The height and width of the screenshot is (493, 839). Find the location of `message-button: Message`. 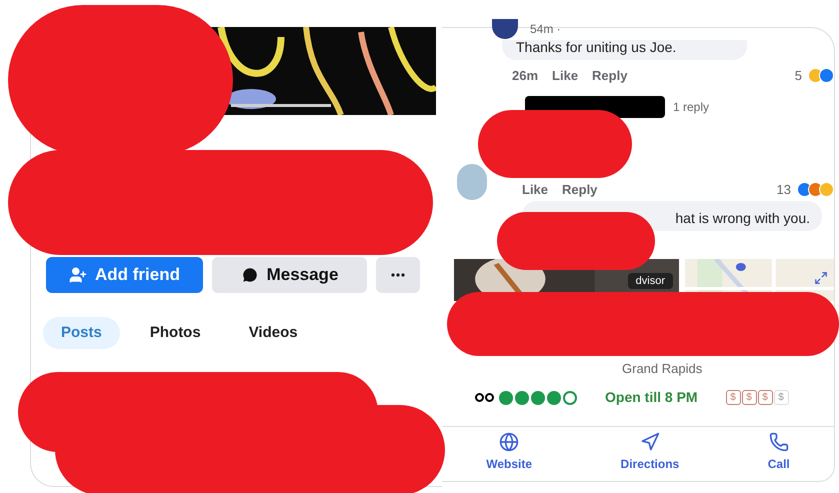

message-button: Message is located at coordinates (289, 275).